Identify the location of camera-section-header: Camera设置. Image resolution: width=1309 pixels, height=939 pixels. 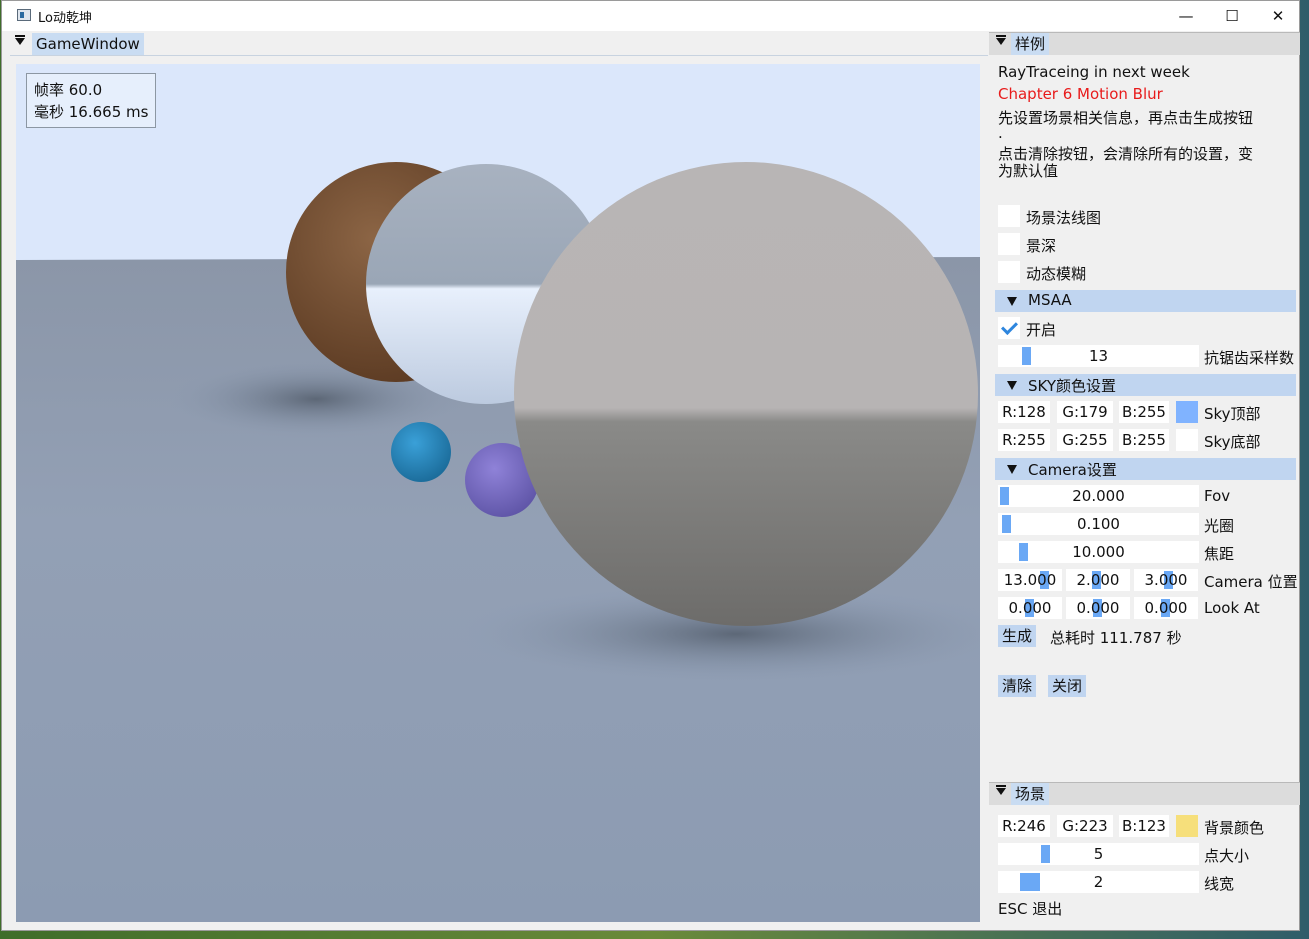
(1145, 469).